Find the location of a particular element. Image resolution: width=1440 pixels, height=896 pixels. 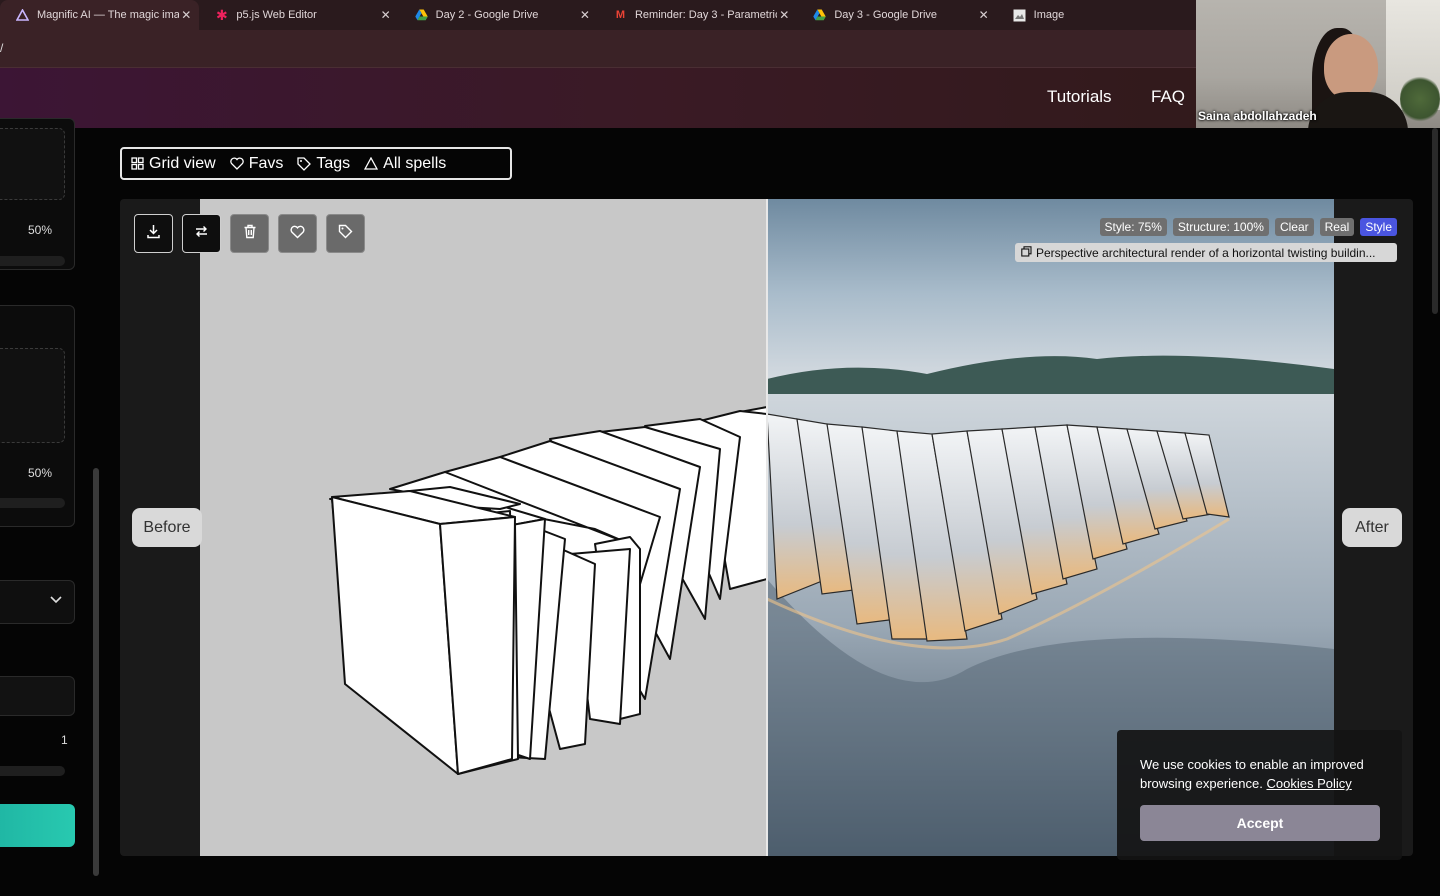

accept-cookies-button: Accept is located at coordinates (1260, 823).